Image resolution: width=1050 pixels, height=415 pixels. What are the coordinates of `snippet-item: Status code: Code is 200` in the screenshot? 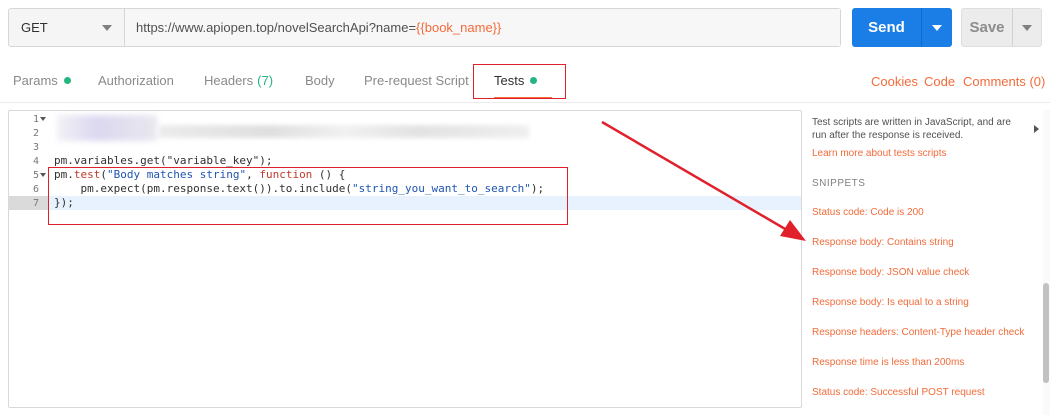 It's located at (868, 212).